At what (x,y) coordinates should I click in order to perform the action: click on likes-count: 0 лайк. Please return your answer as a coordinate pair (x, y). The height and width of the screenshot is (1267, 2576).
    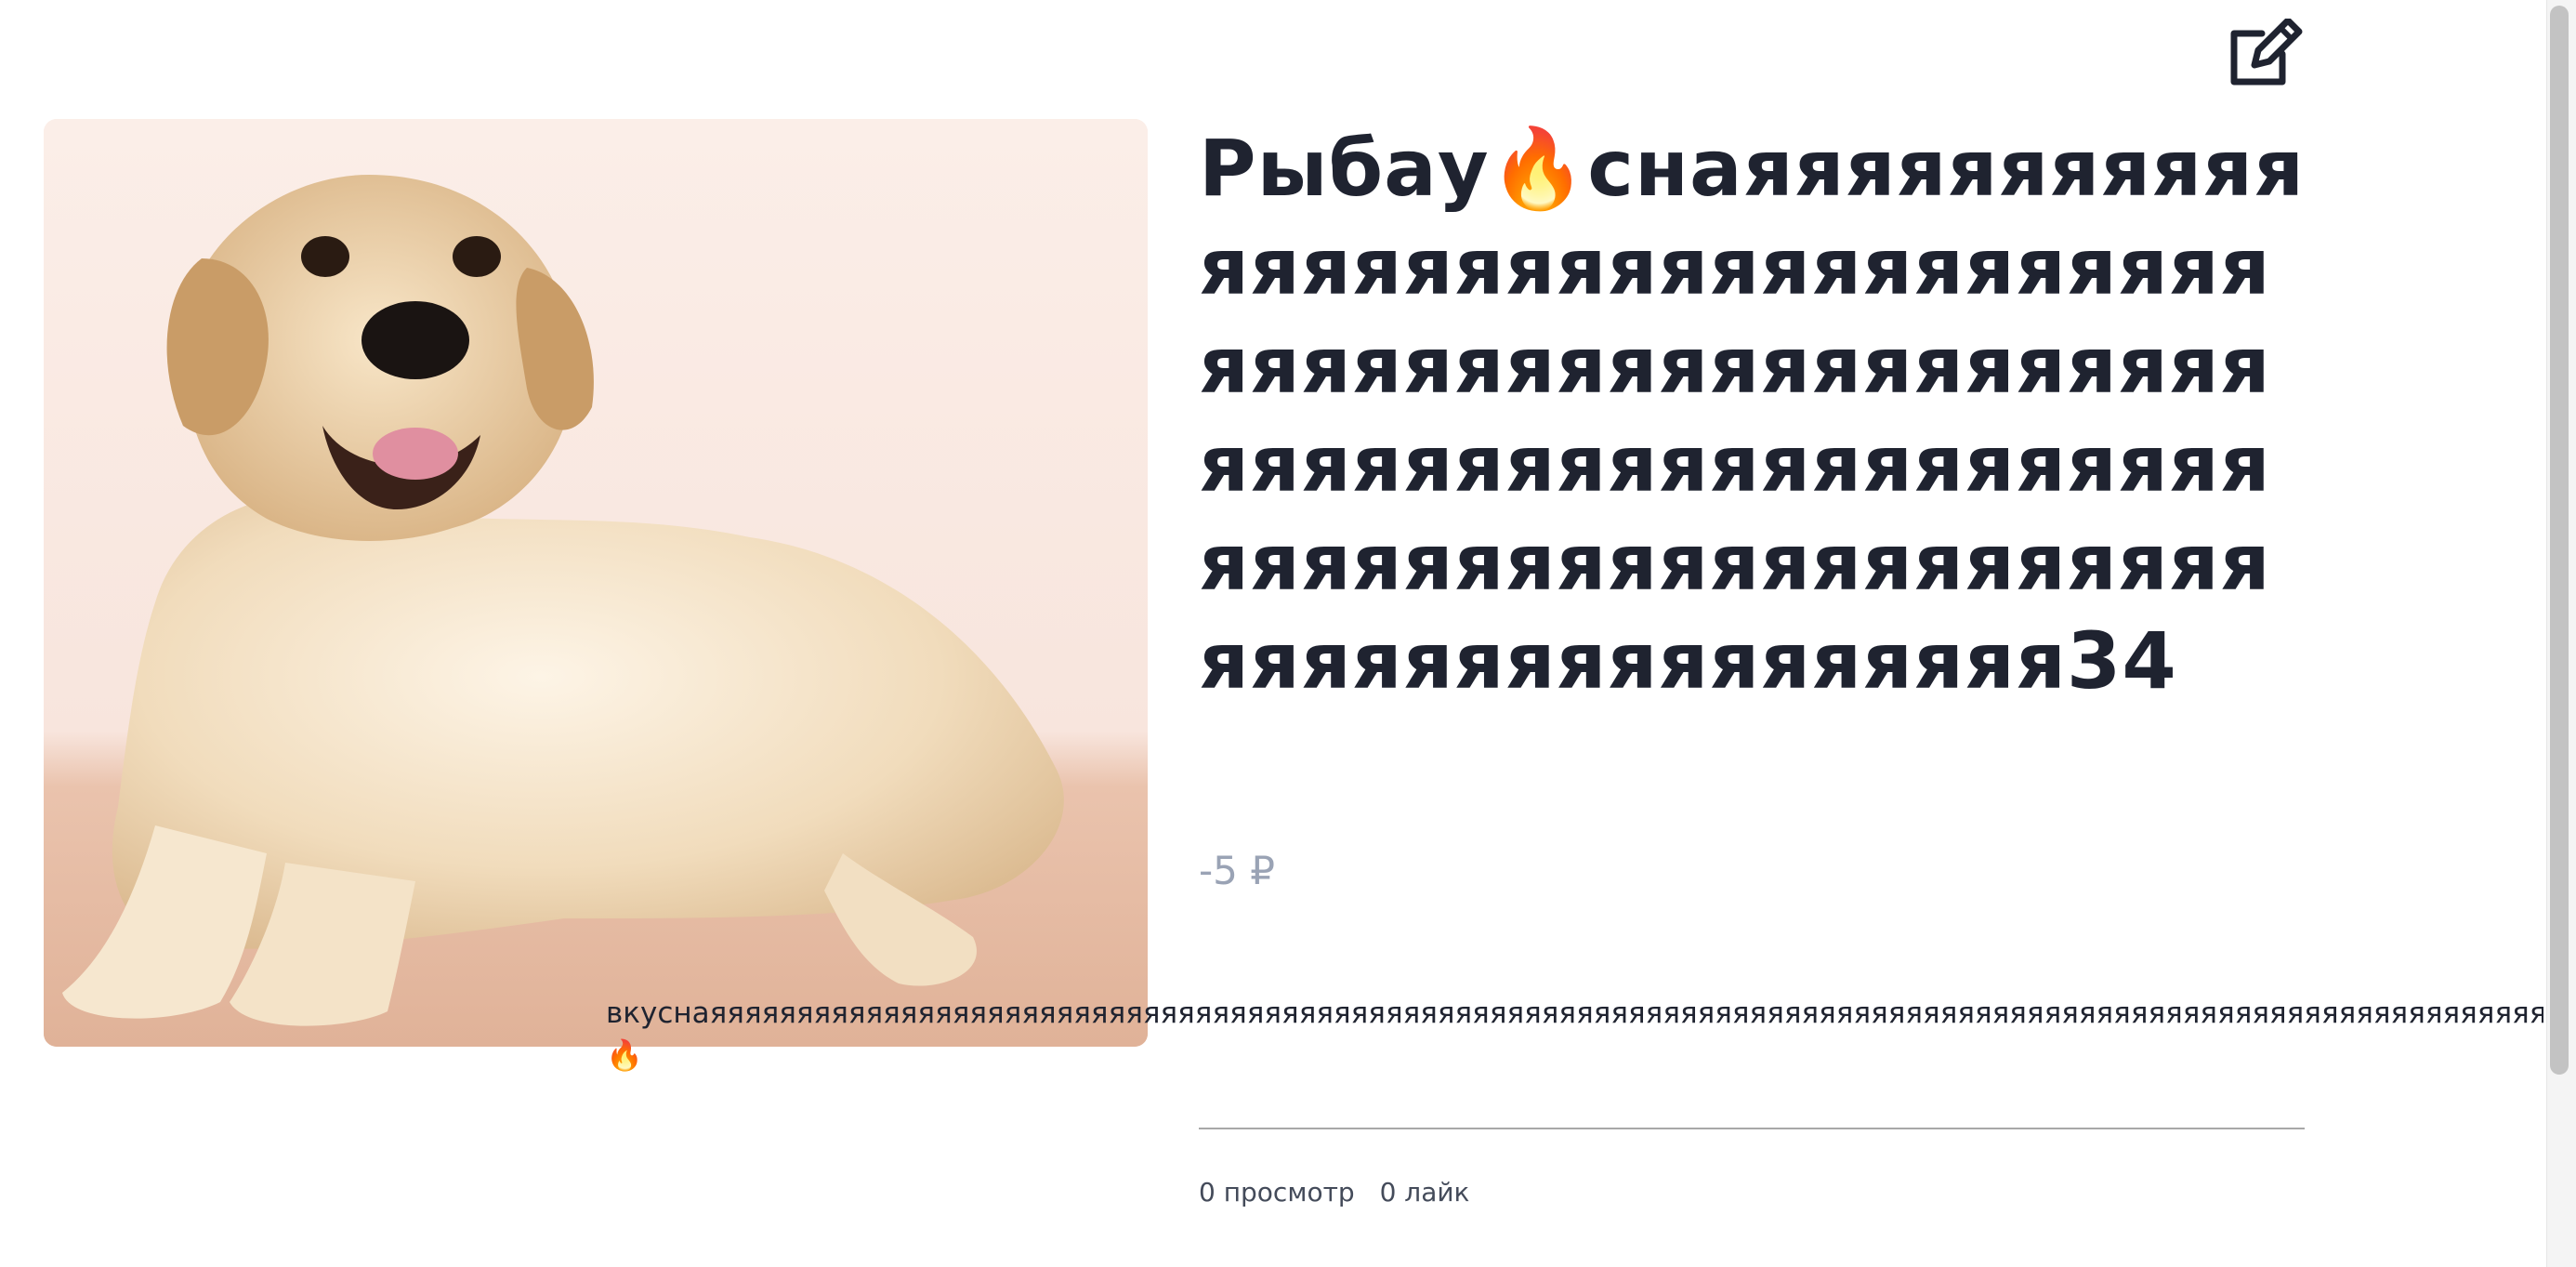
    Looking at the image, I should click on (1424, 1193).